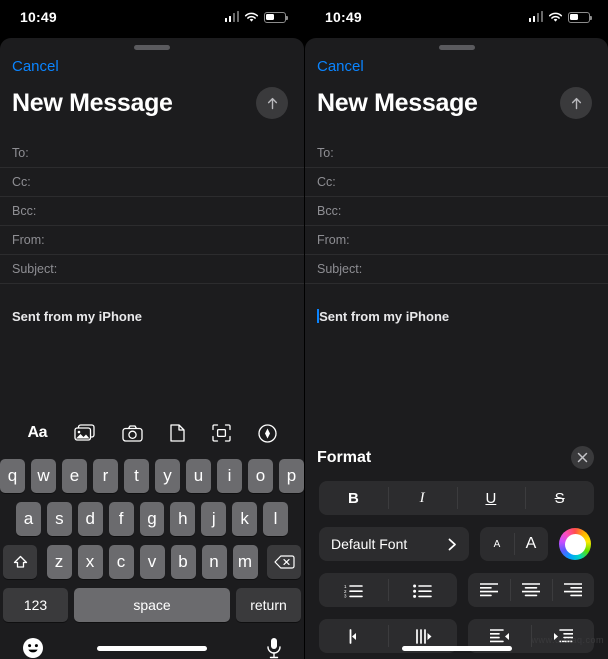 The height and width of the screenshot is (659, 608). Describe the element at coordinates (575, 544) in the screenshot. I see `color-wheel-icon` at that location.